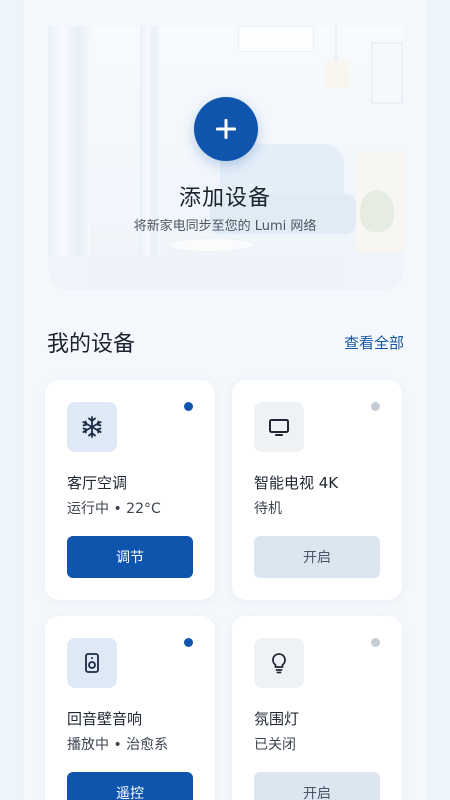 The width and height of the screenshot is (450, 800). What do you see at coordinates (277, 719) in the screenshot?
I see `device-name: 氛围灯` at bounding box center [277, 719].